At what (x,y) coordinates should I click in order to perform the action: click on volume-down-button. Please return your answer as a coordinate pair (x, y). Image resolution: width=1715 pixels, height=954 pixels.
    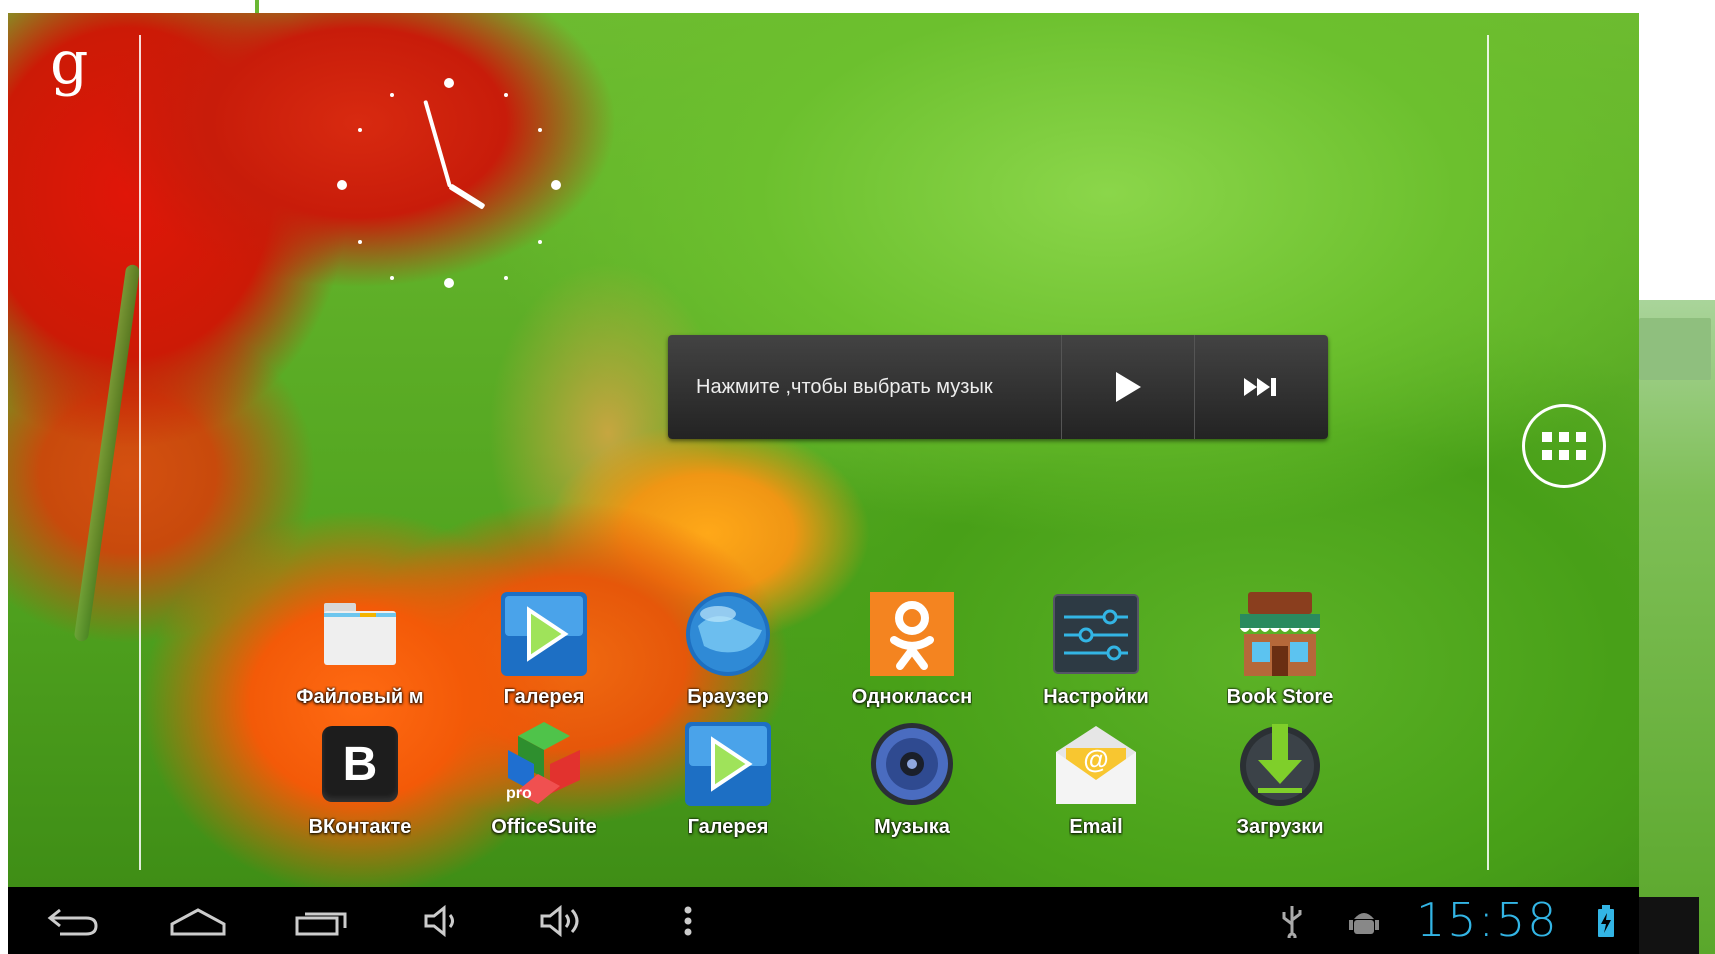
    Looking at the image, I should click on (442, 920).